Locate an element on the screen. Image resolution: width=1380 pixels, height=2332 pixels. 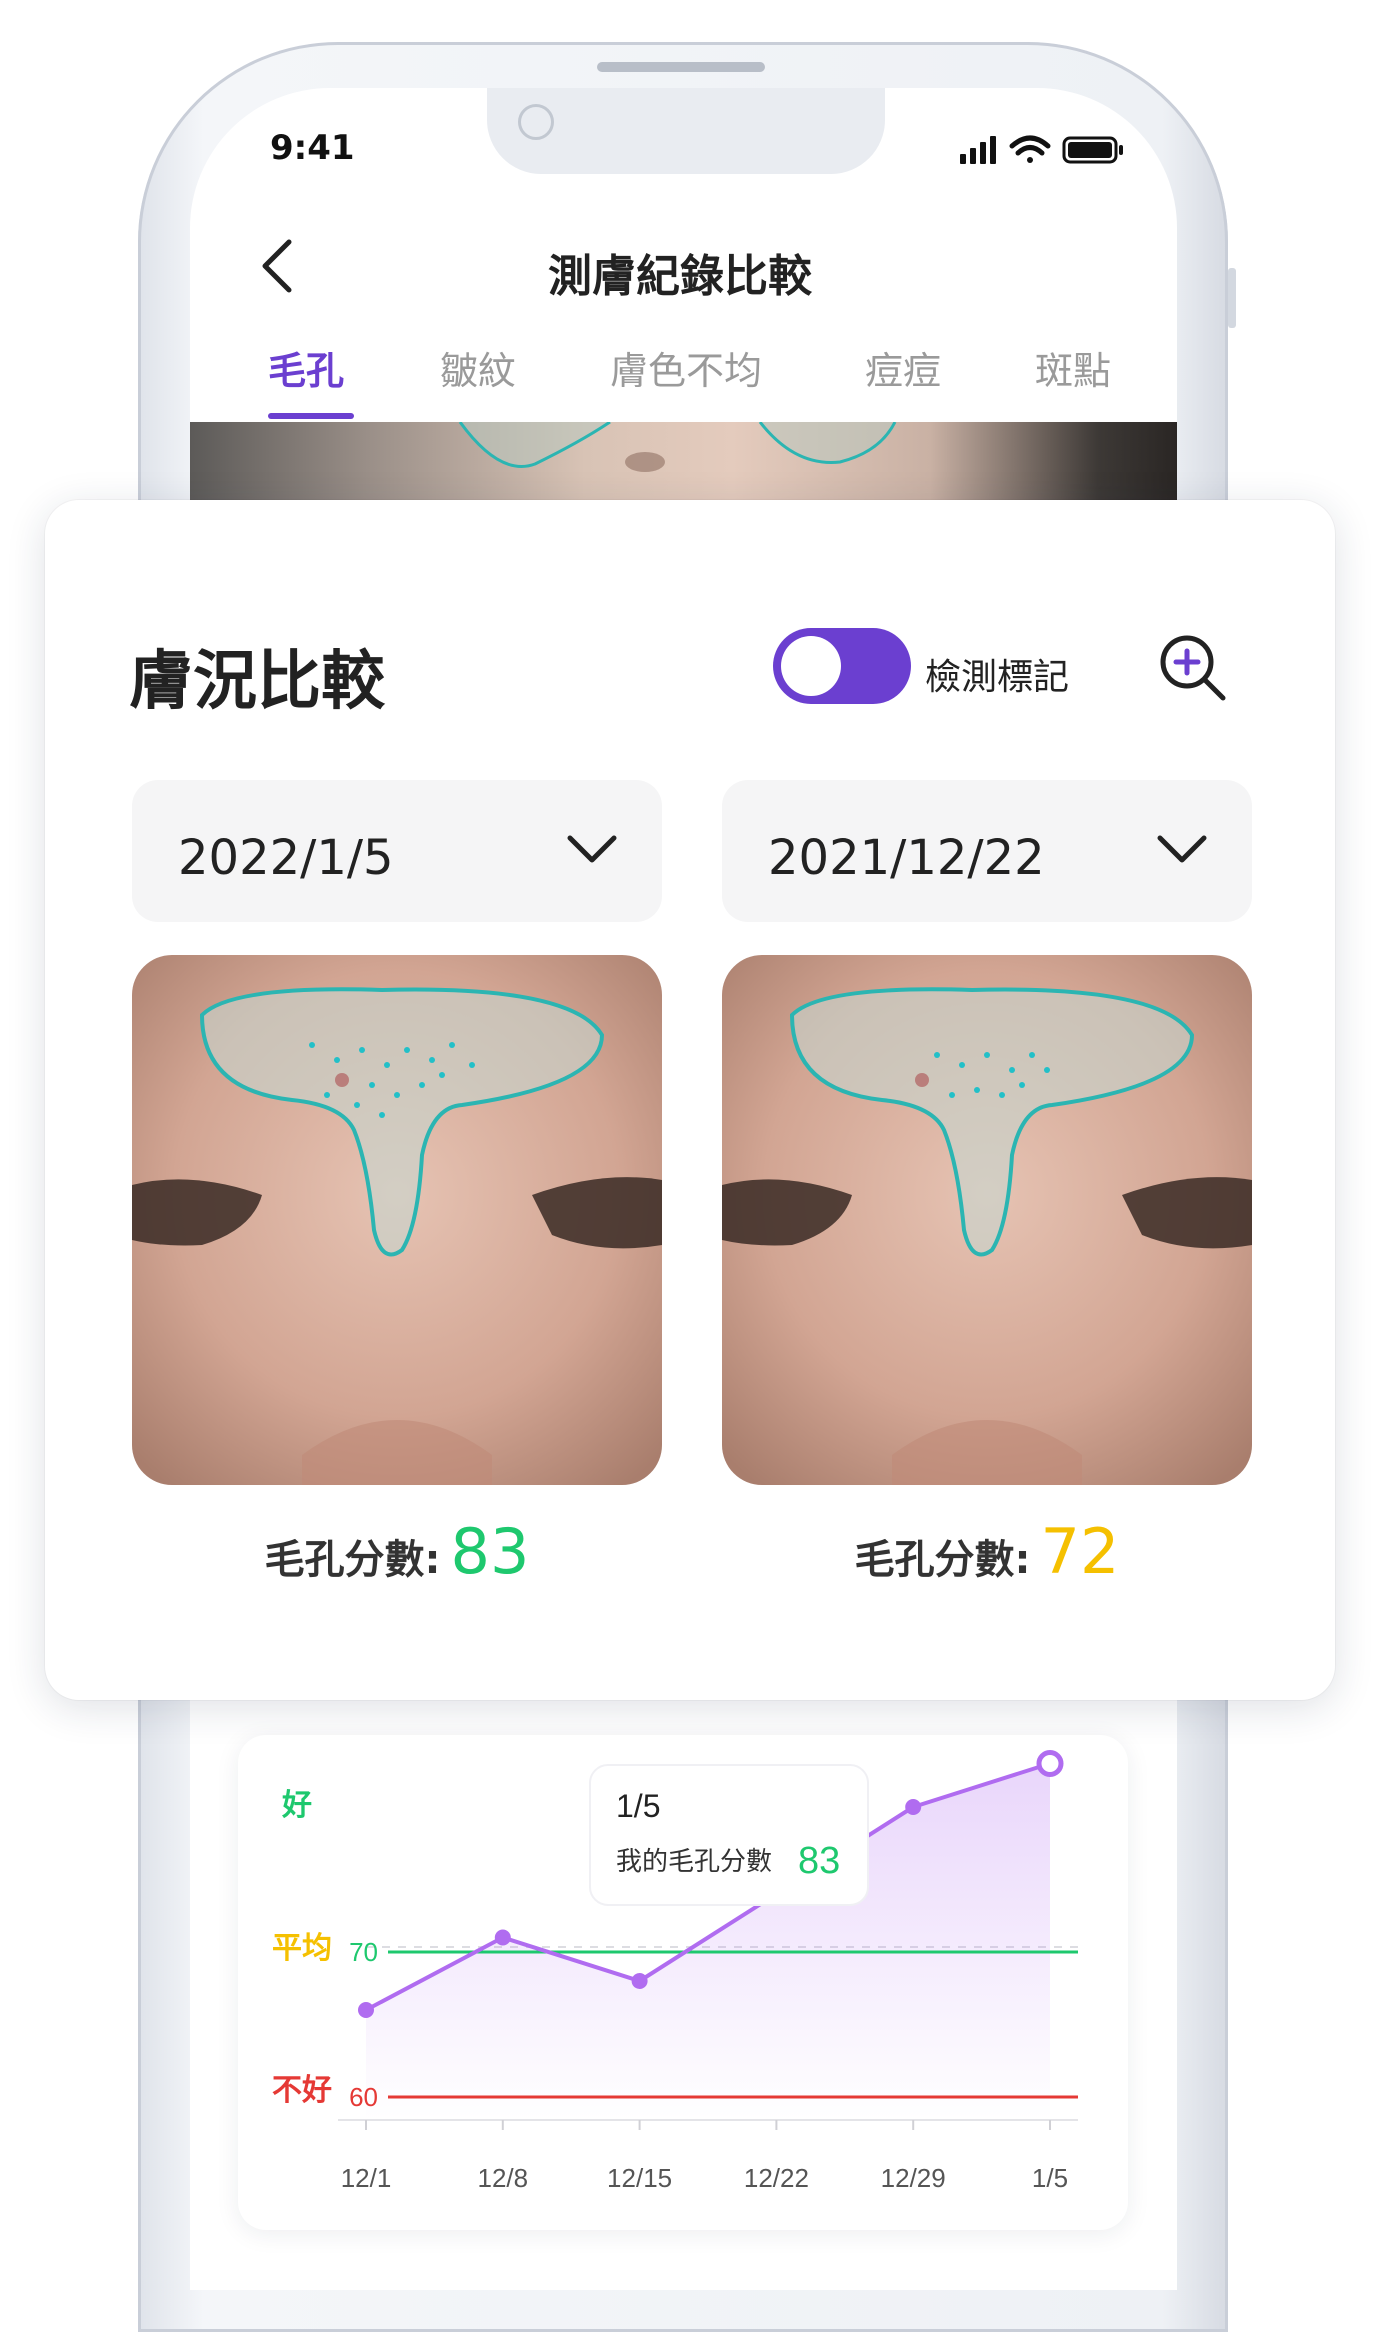
tab-pores: 毛孔 is located at coordinates (306, 367).